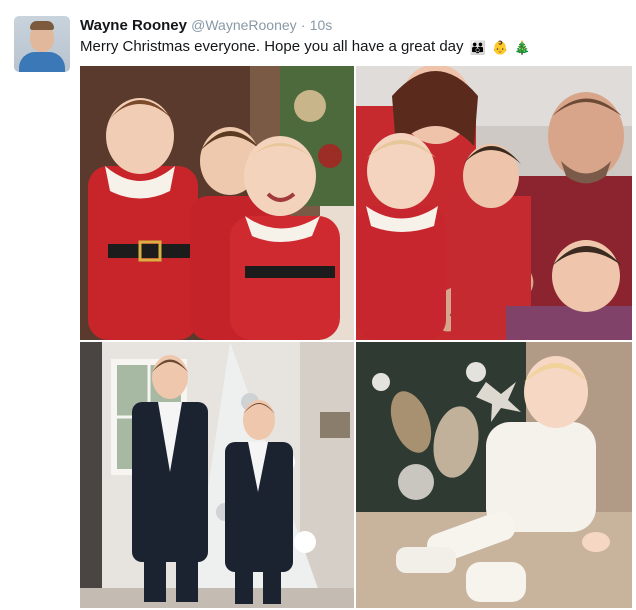  Describe the element at coordinates (42, 62) in the screenshot. I see `avatar-shirt` at that location.